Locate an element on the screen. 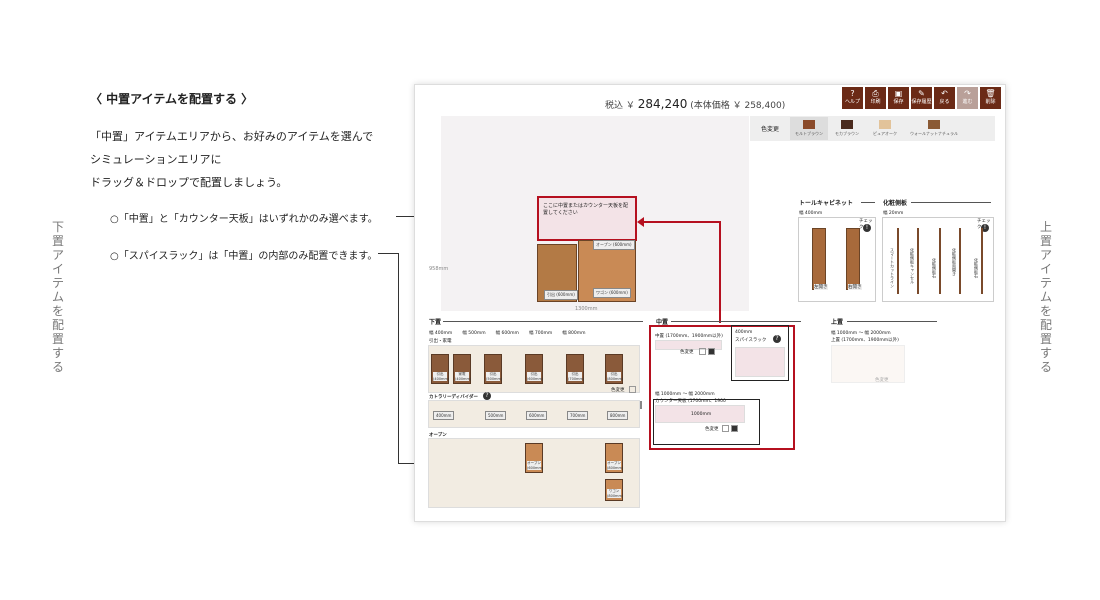  help-button: ? ヘルプ is located at coordinates (852, 98).